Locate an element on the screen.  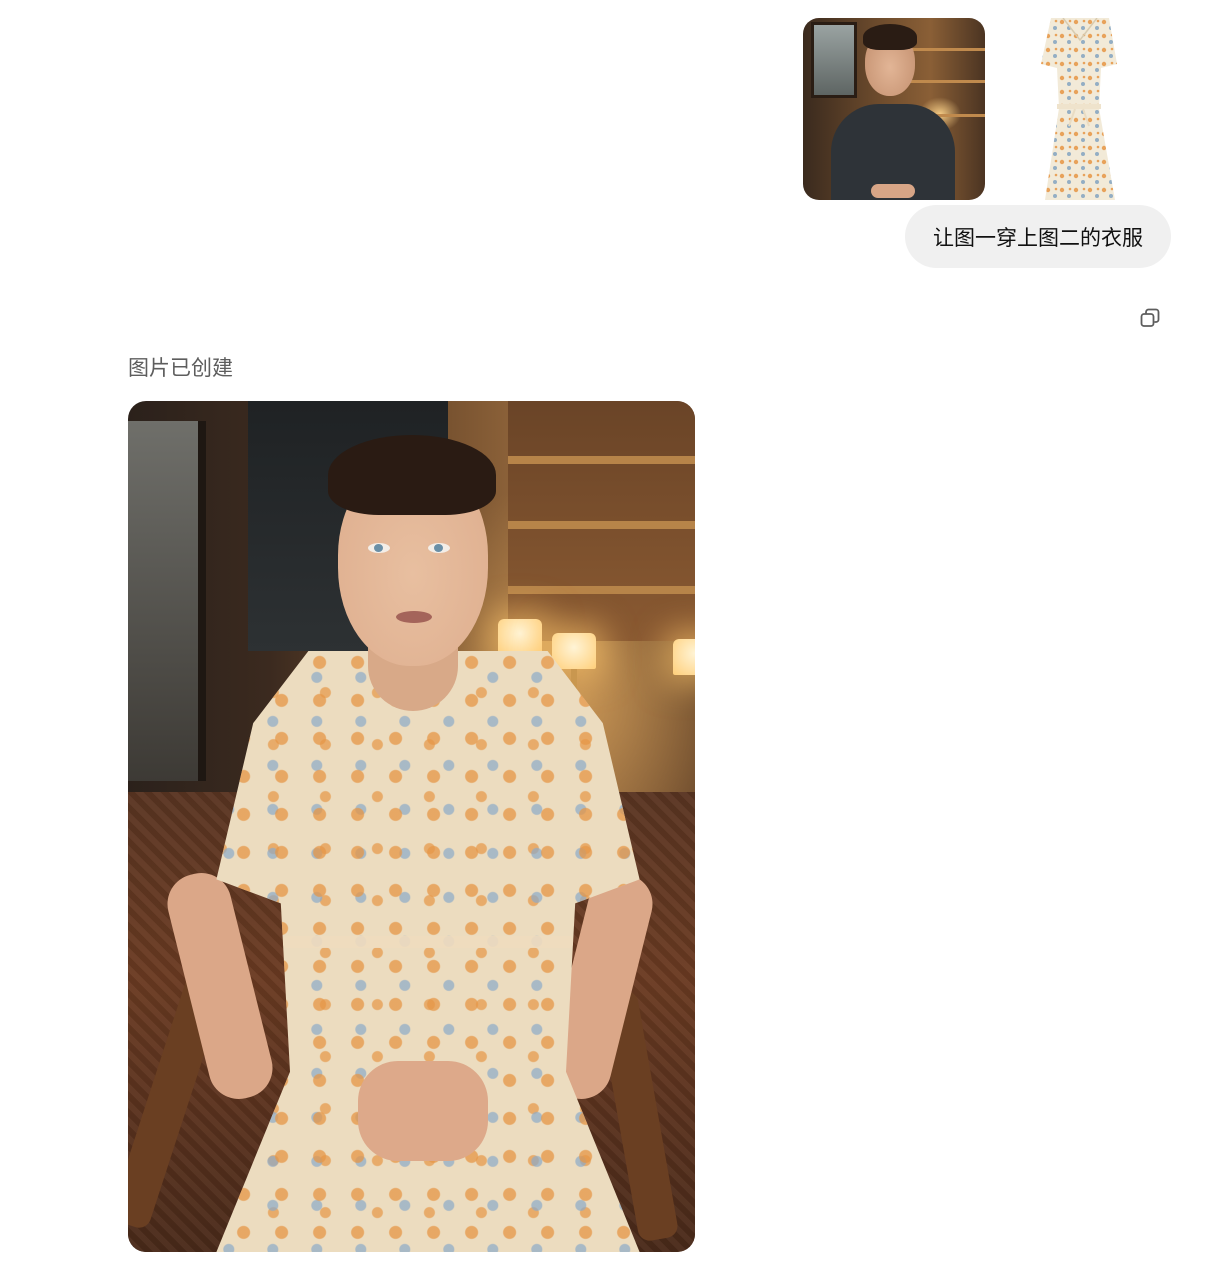
clasped-hands is located at coordinates (423, 1111).